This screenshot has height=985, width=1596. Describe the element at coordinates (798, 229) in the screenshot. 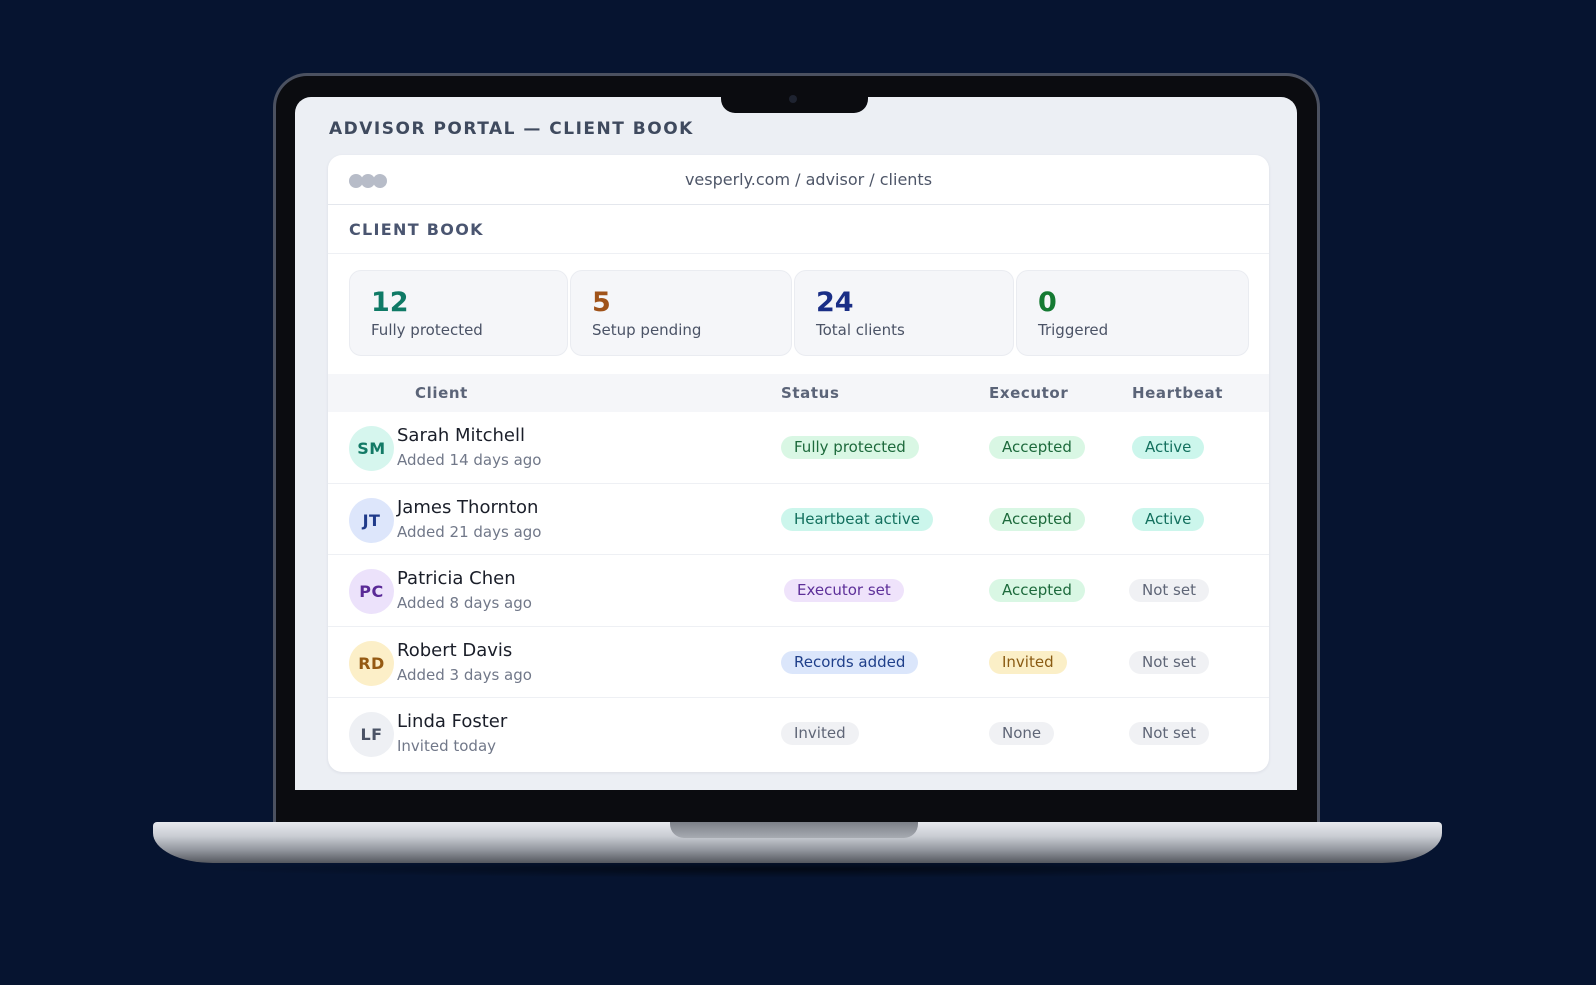

I see `section-title: CLIENT BOOK` at that location.